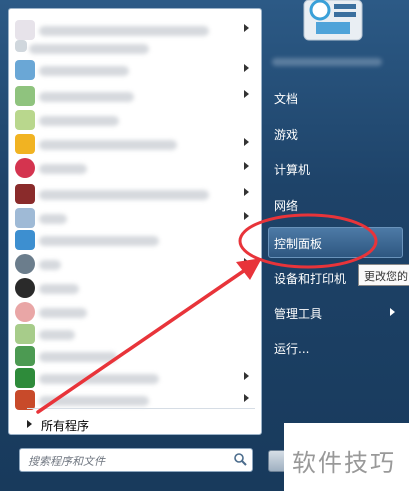 The width and height of the screenshot is (409, 491). What do you see at coordinates (327, 62) in the screenshot?
I see `user-name` at bounding box center [327, 62].